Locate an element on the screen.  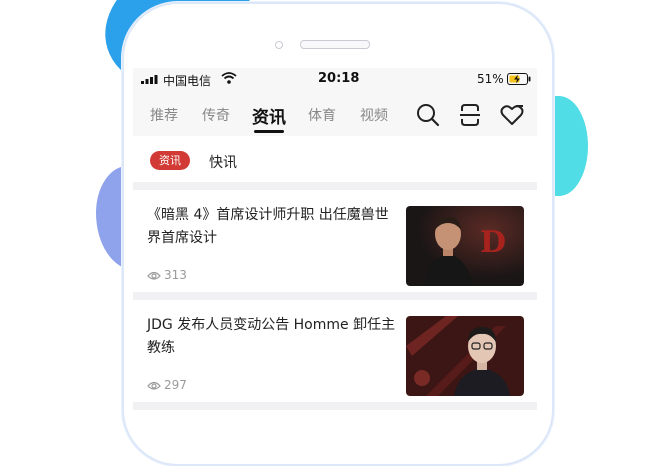
tab-video: 视频 is located at coordinates (374, 115).